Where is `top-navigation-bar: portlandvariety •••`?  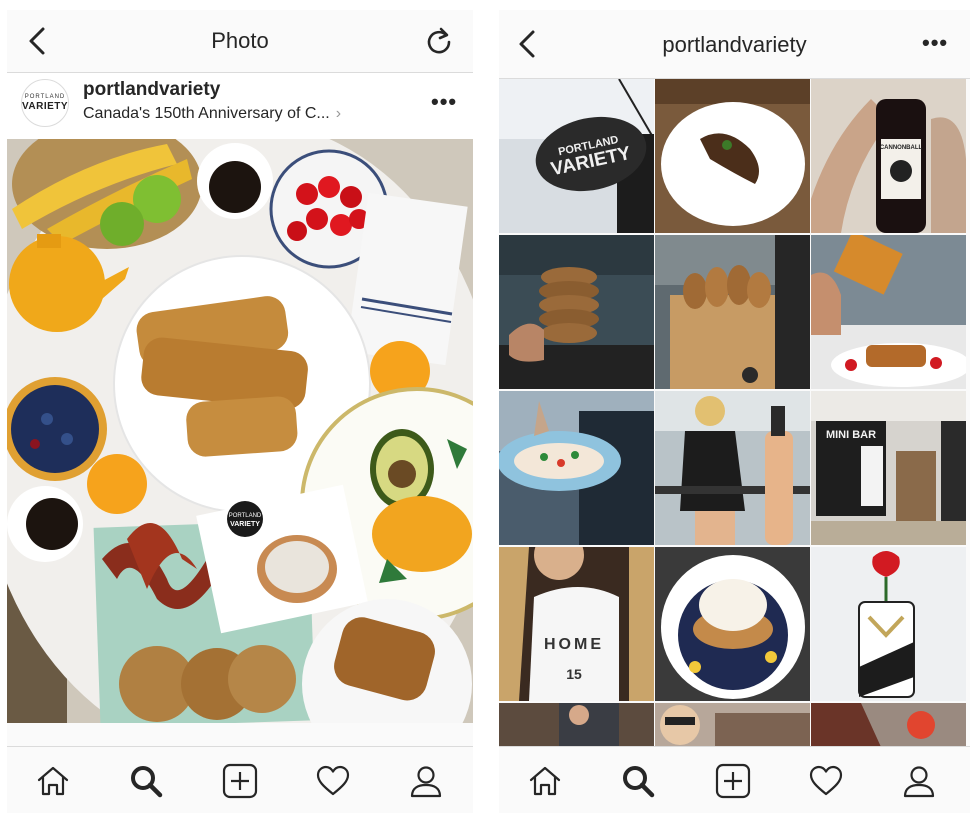
top-navigation-bar: portlandvariety ••• is located at coordinates (734, 44).